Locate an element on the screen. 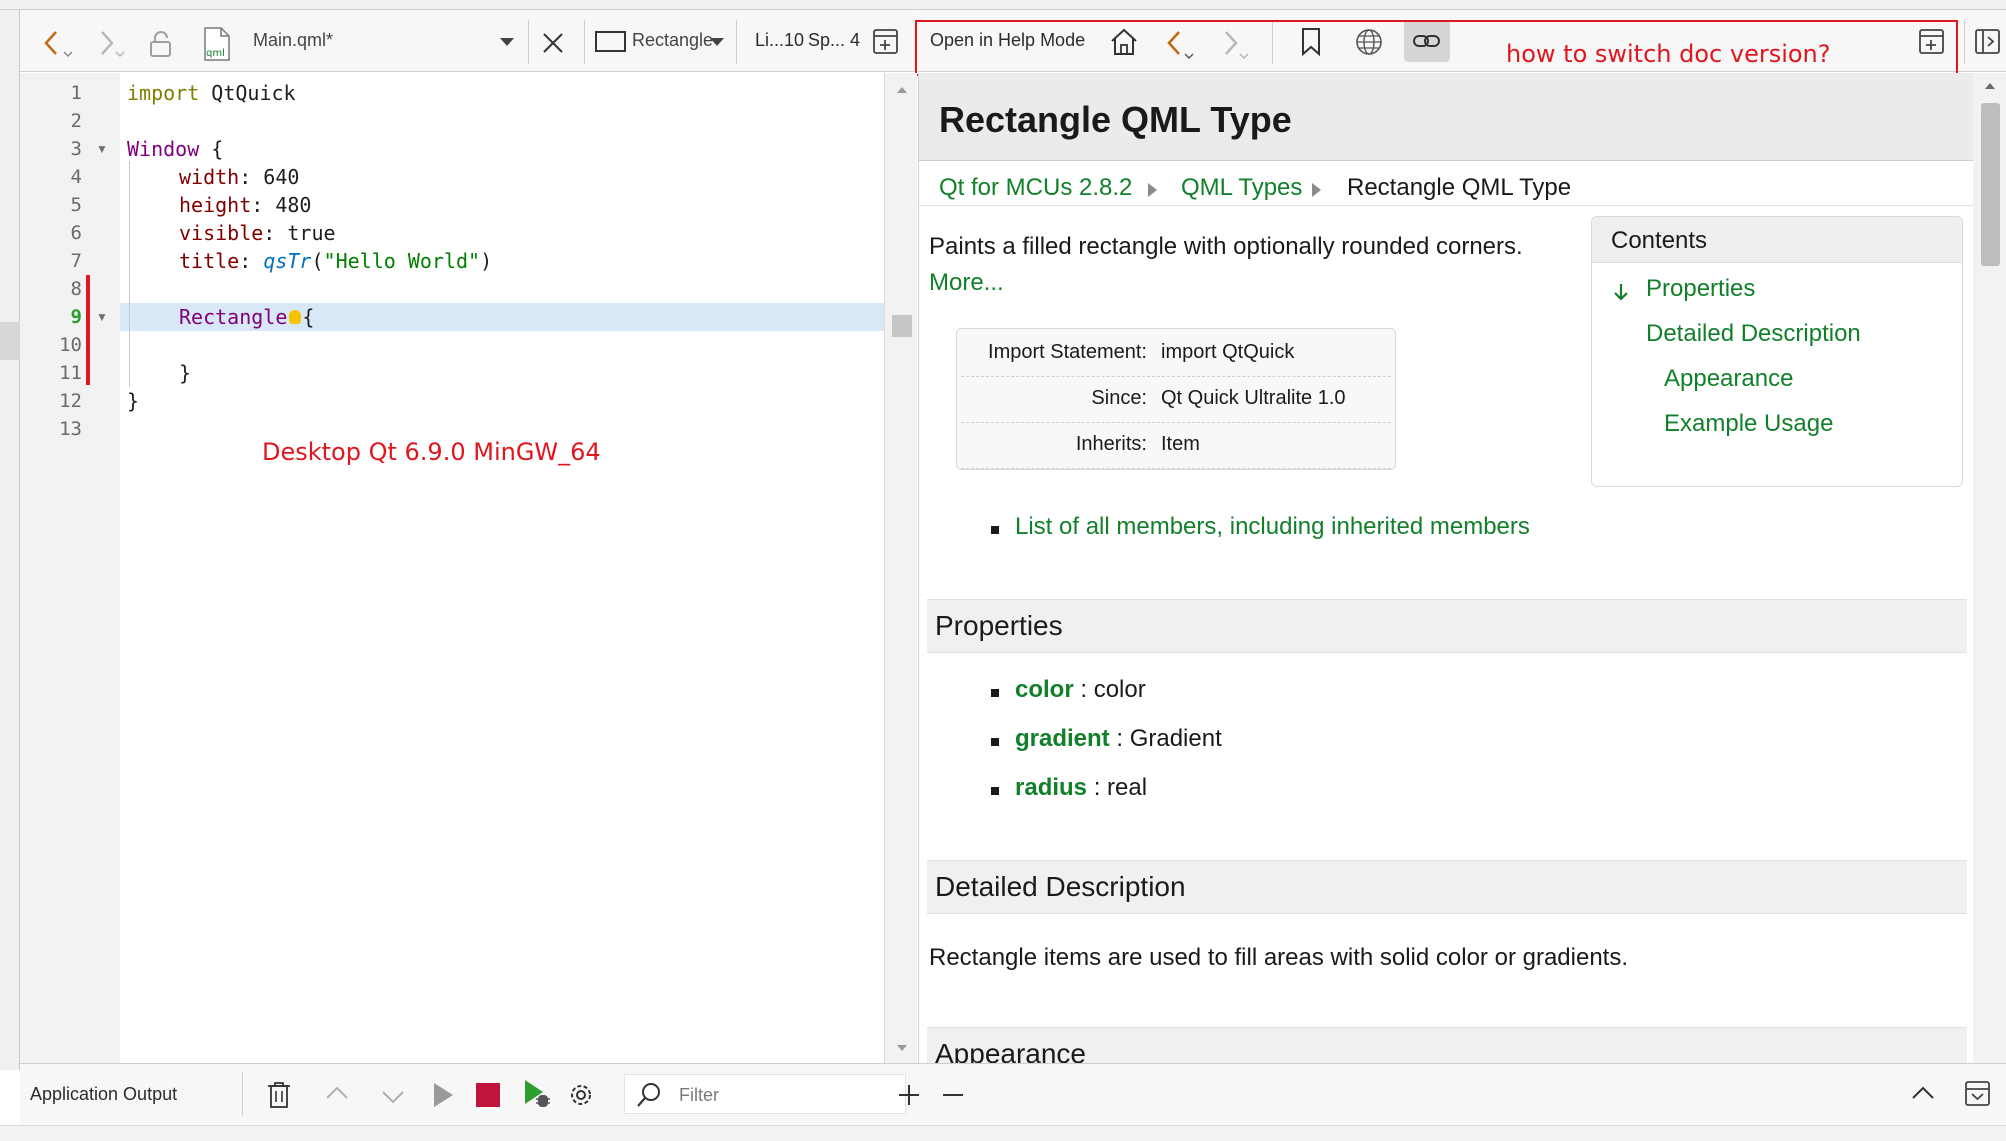  stop-icon is located at coordinates (488, 1095).